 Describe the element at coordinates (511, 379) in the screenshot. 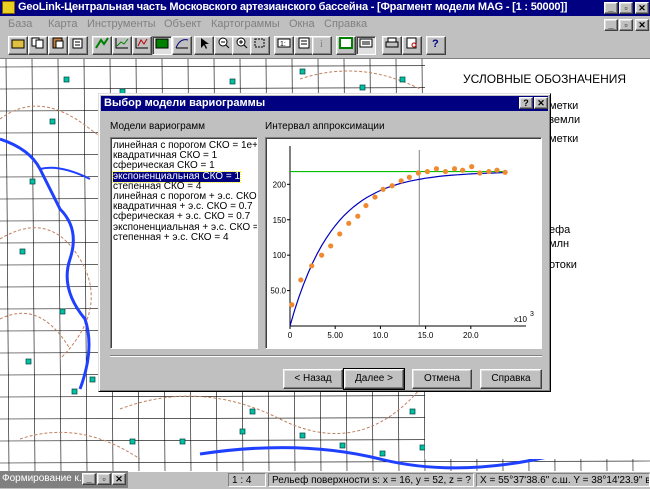

I see `help-button: Справка` at that location.